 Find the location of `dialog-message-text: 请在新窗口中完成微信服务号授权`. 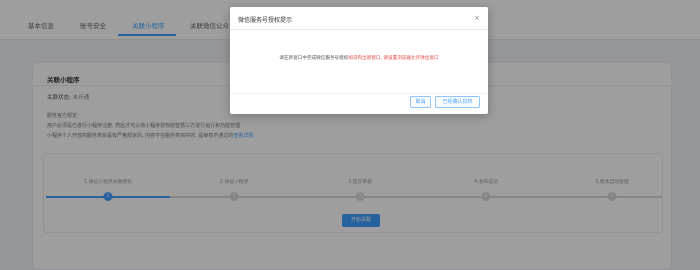

dialog-message-text: 请在新窗口中完成微信服务号授权 is located at coordinates (314, 58).